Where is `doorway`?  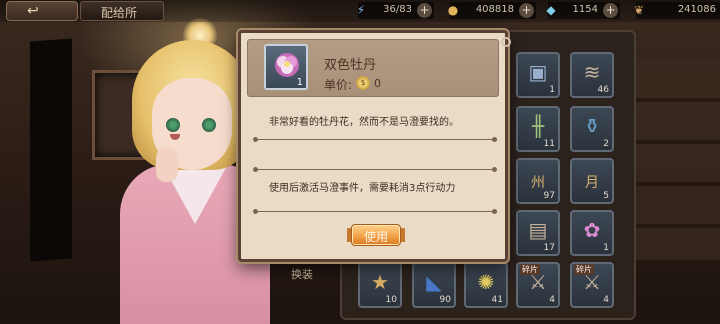
doorway is located at coordinates (51, 150).